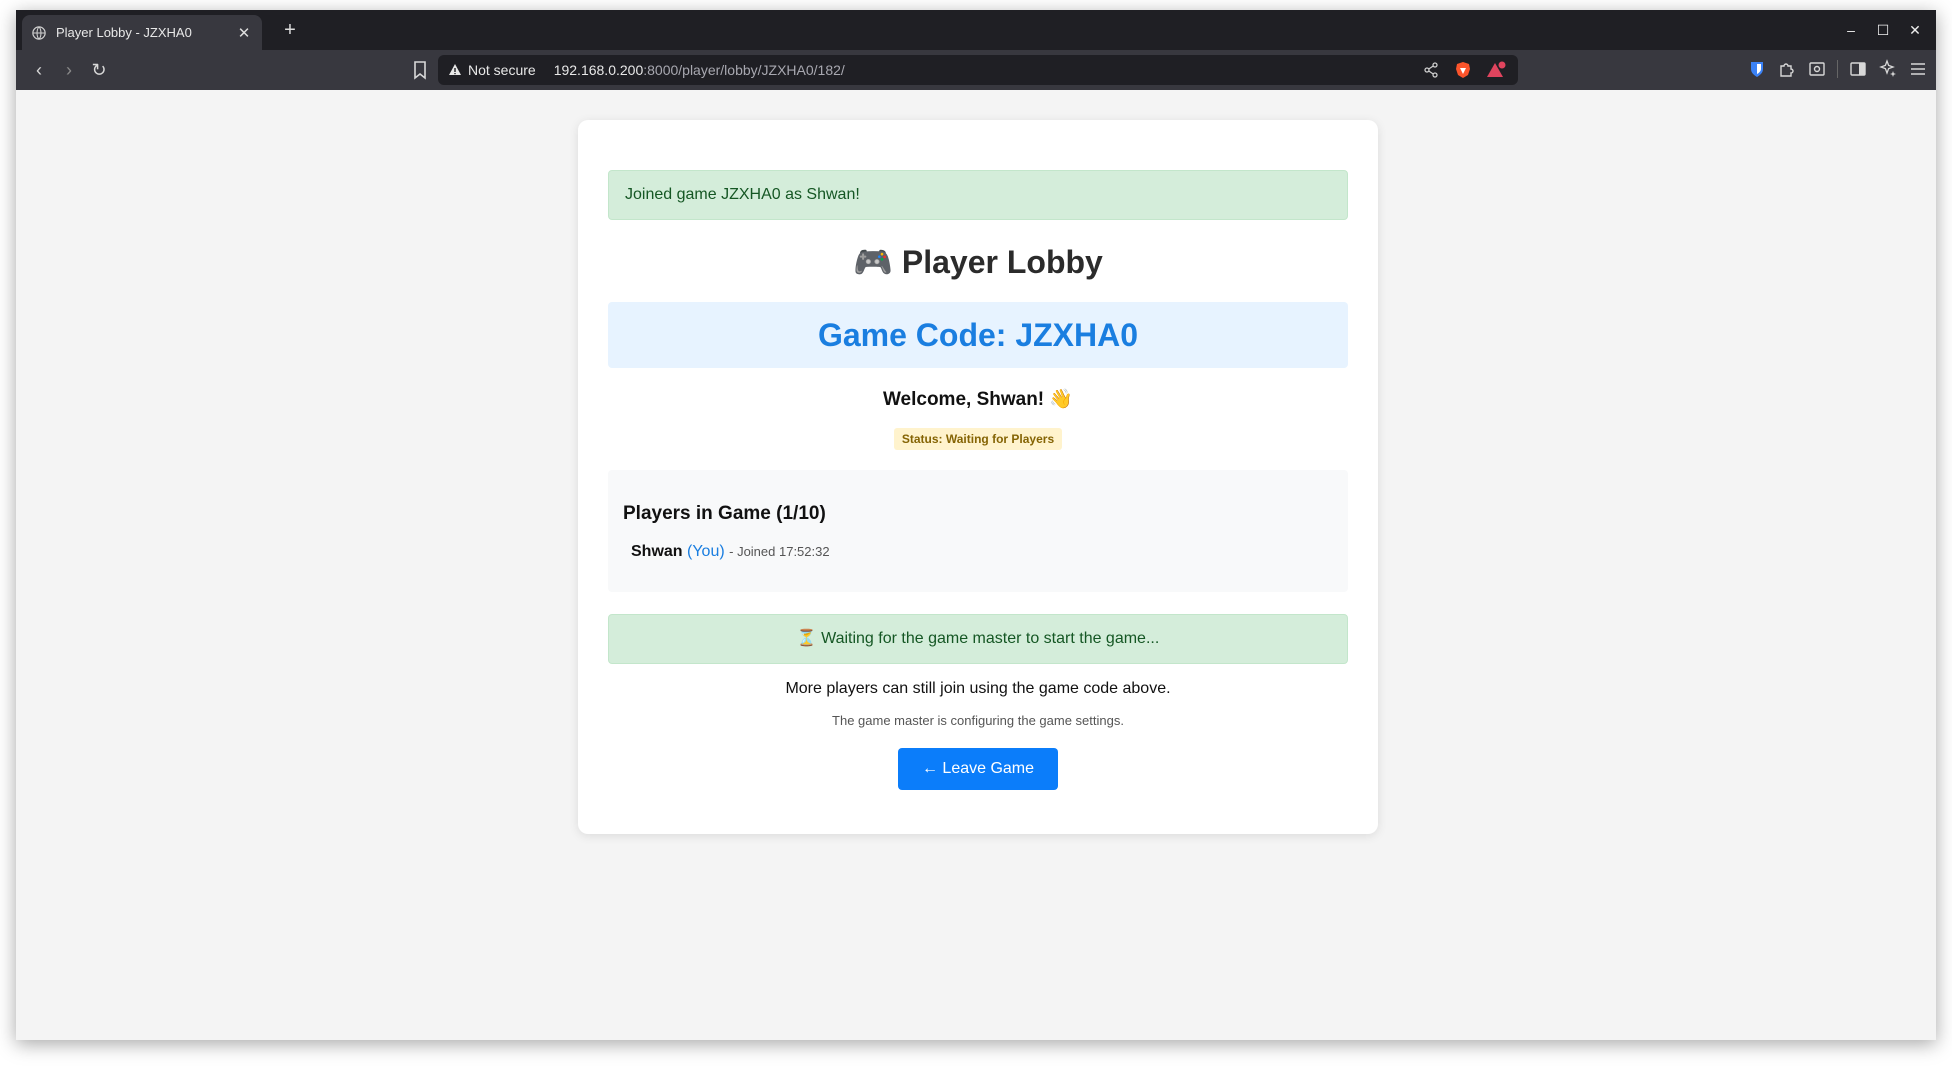 This screenshot has width=1952, height=1072. I want to click on player-you-tag: (You), so click(706, 551).